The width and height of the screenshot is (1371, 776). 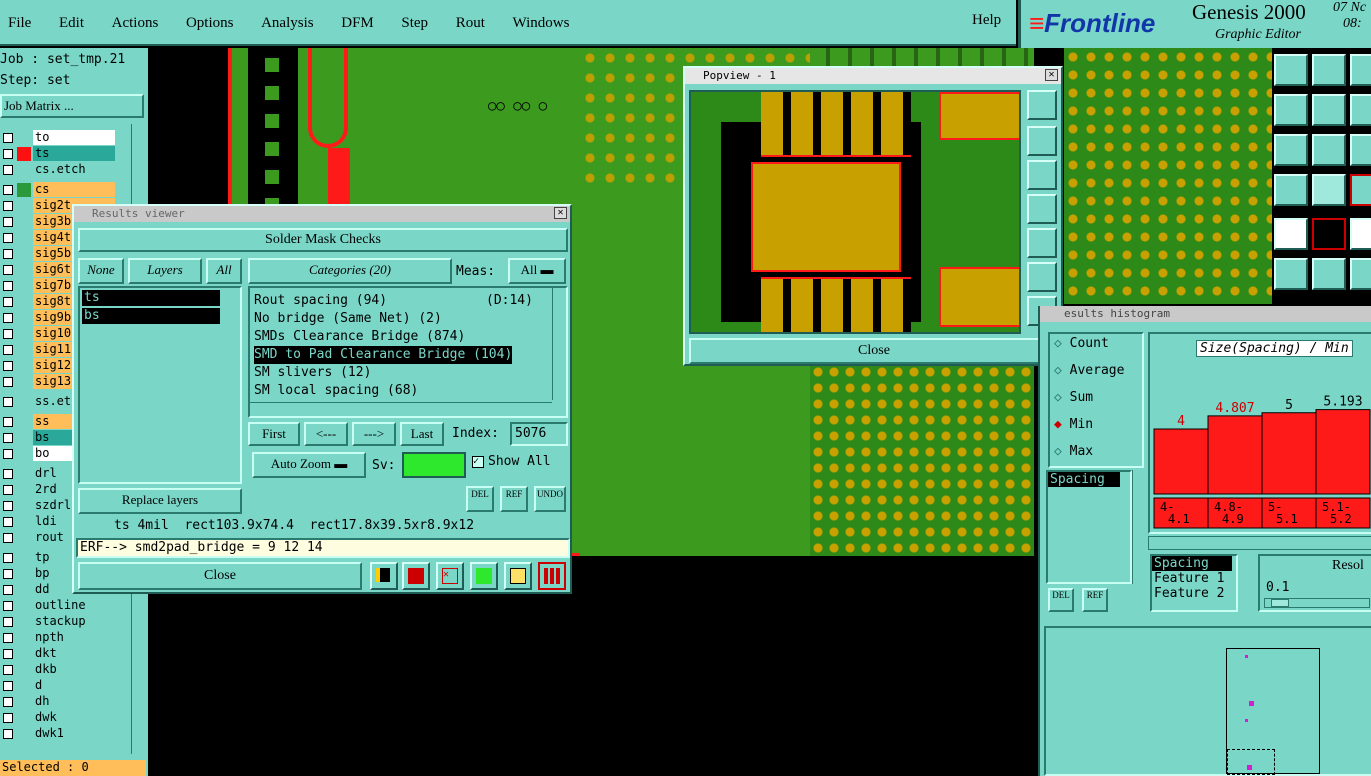 What do you see at coordinates (478, 462) in the screenshot?
I see `show-all-checkbox: ✓` at bounding box center [478, 462].